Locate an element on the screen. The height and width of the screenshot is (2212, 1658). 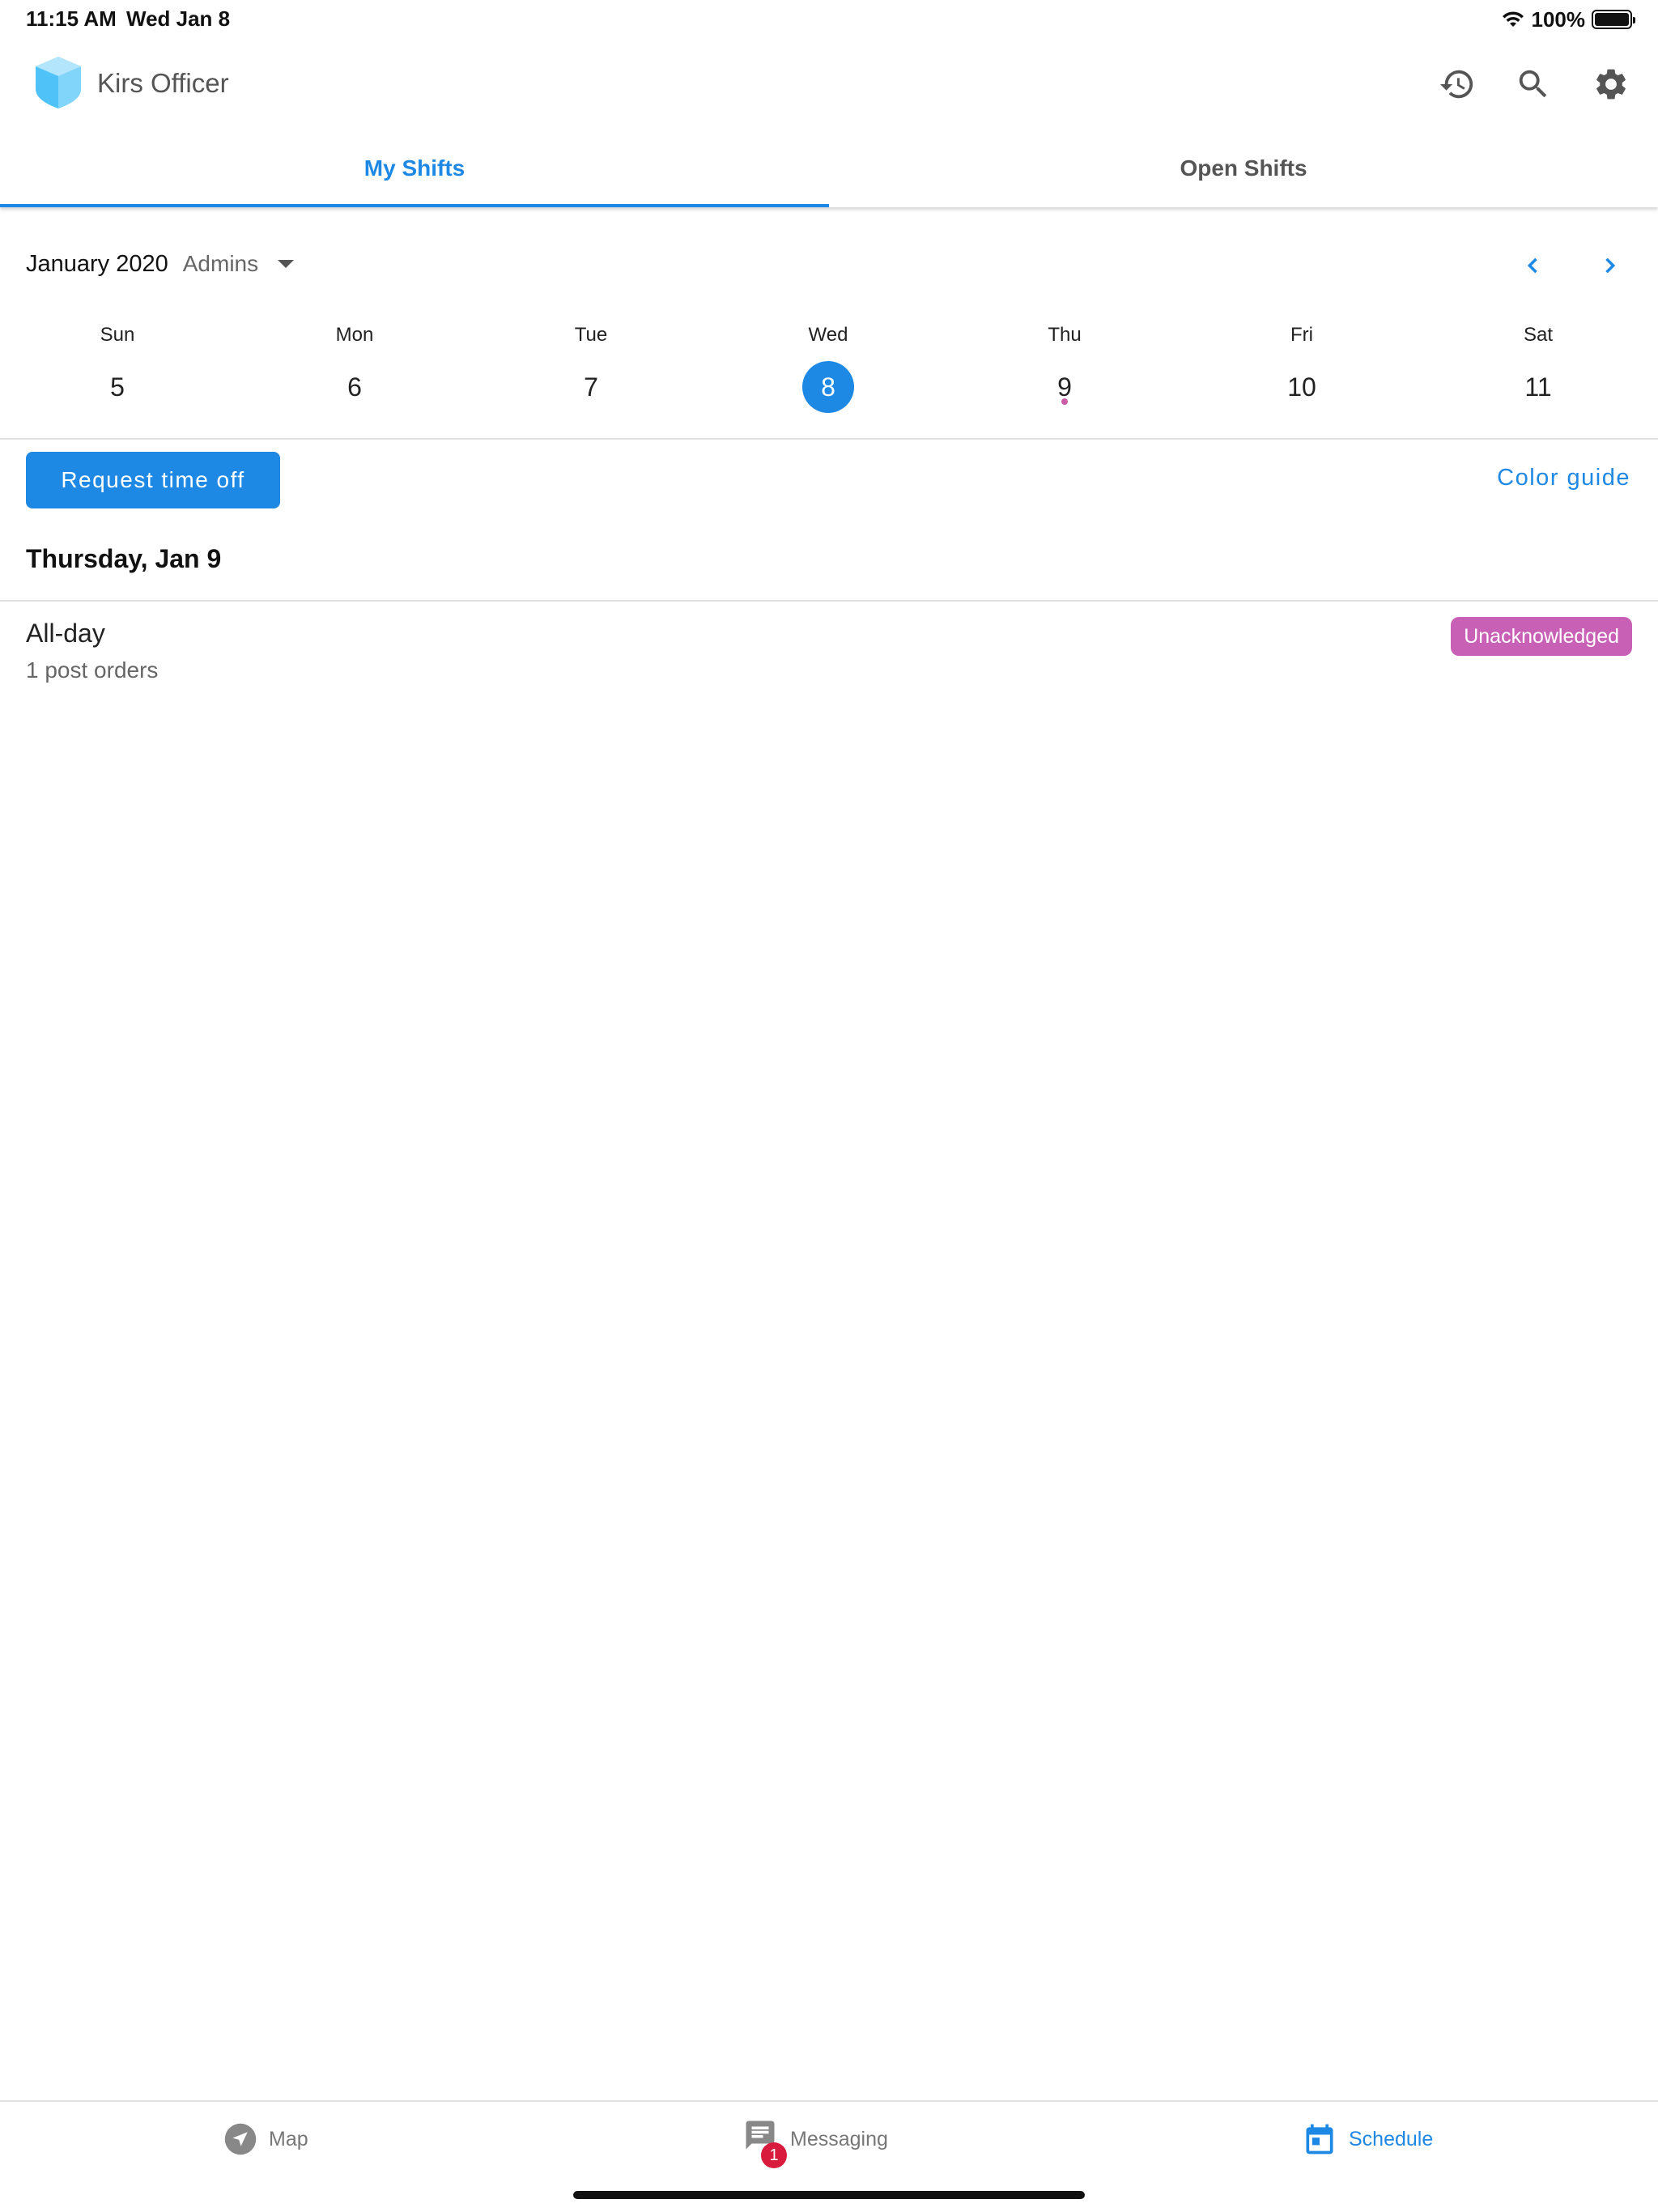
shift-subtitle: 1 post orders is located at coordinates (92, 670).